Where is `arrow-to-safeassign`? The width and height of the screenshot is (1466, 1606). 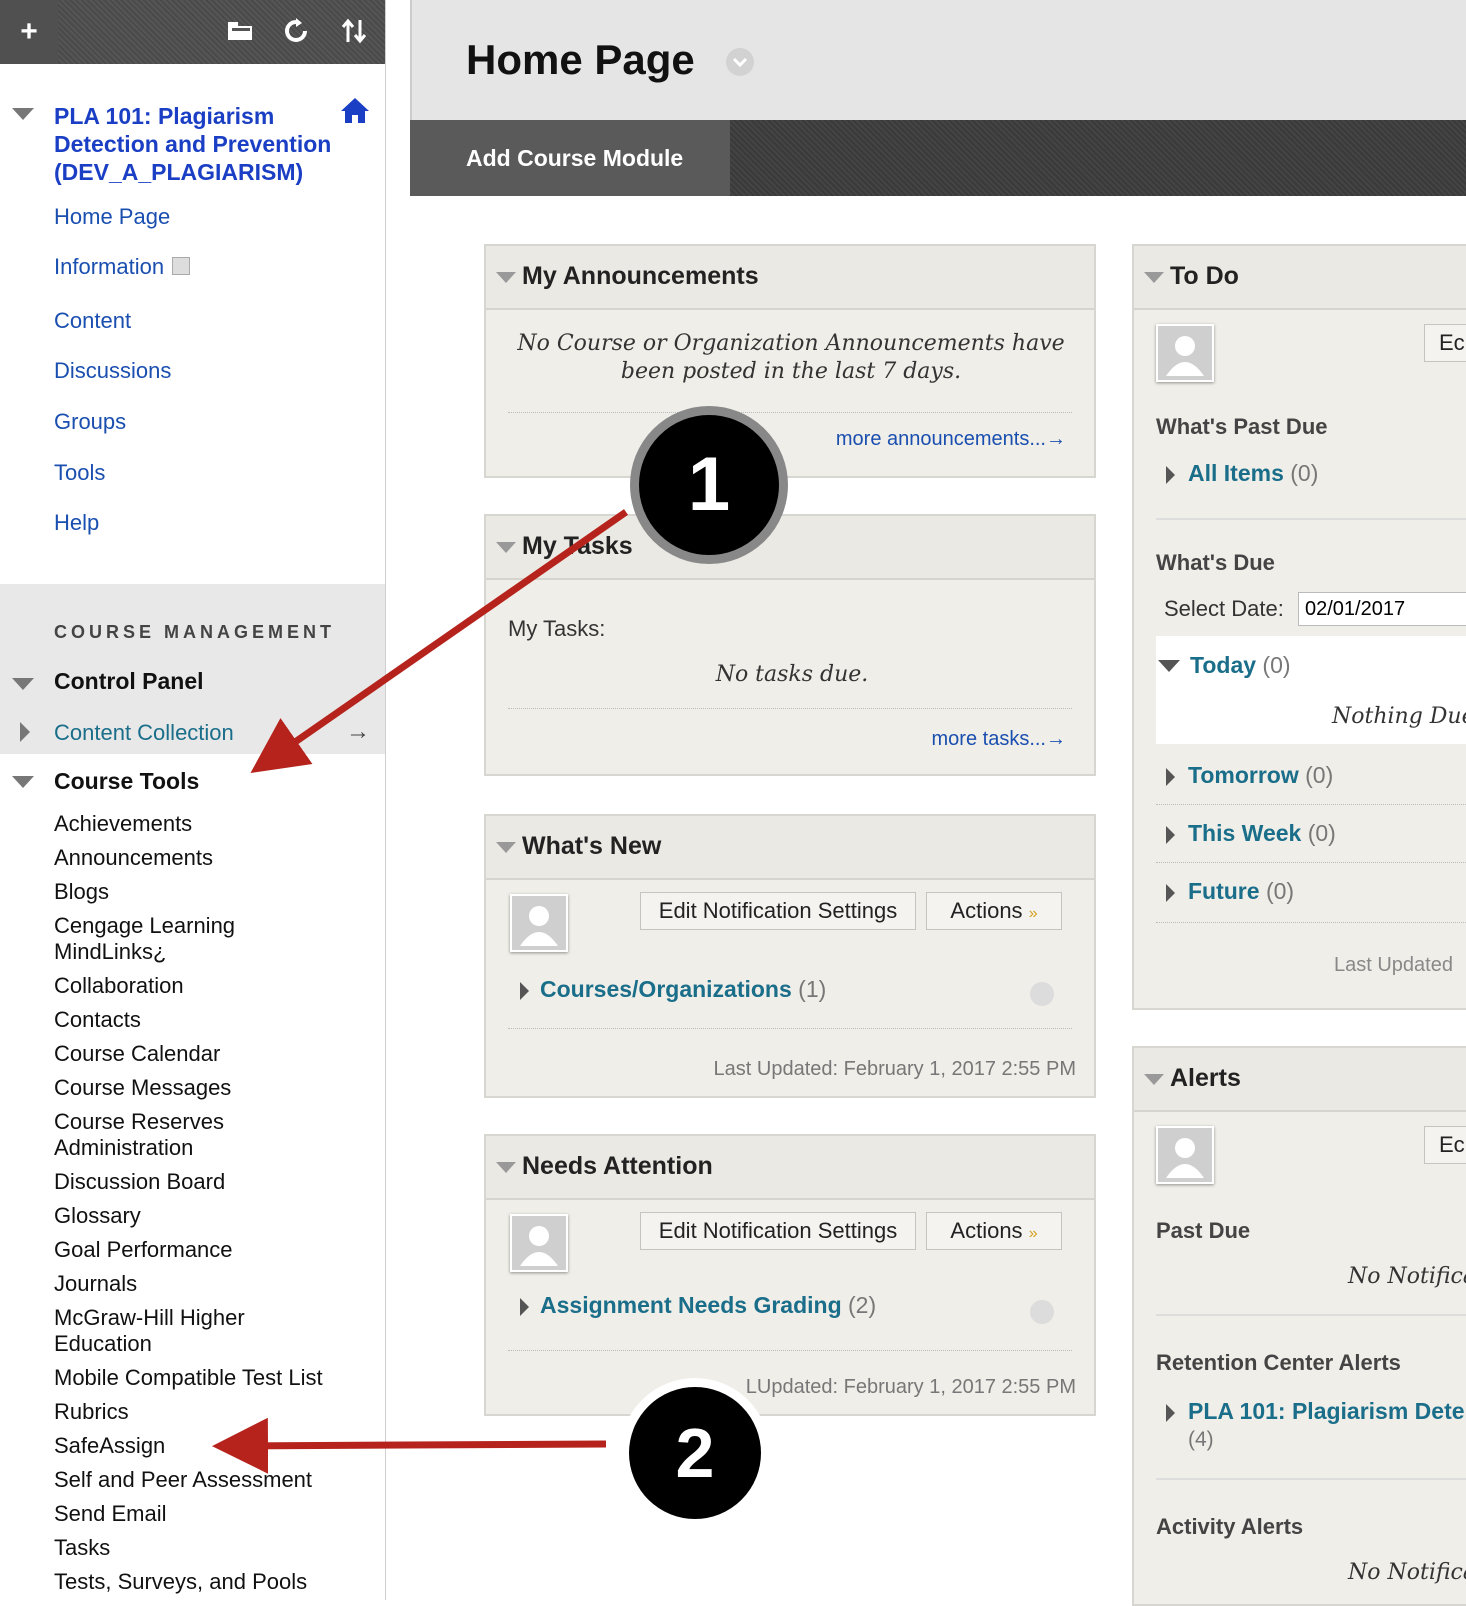 arrow-to-safeassign is located at coordinates (409, 1445).